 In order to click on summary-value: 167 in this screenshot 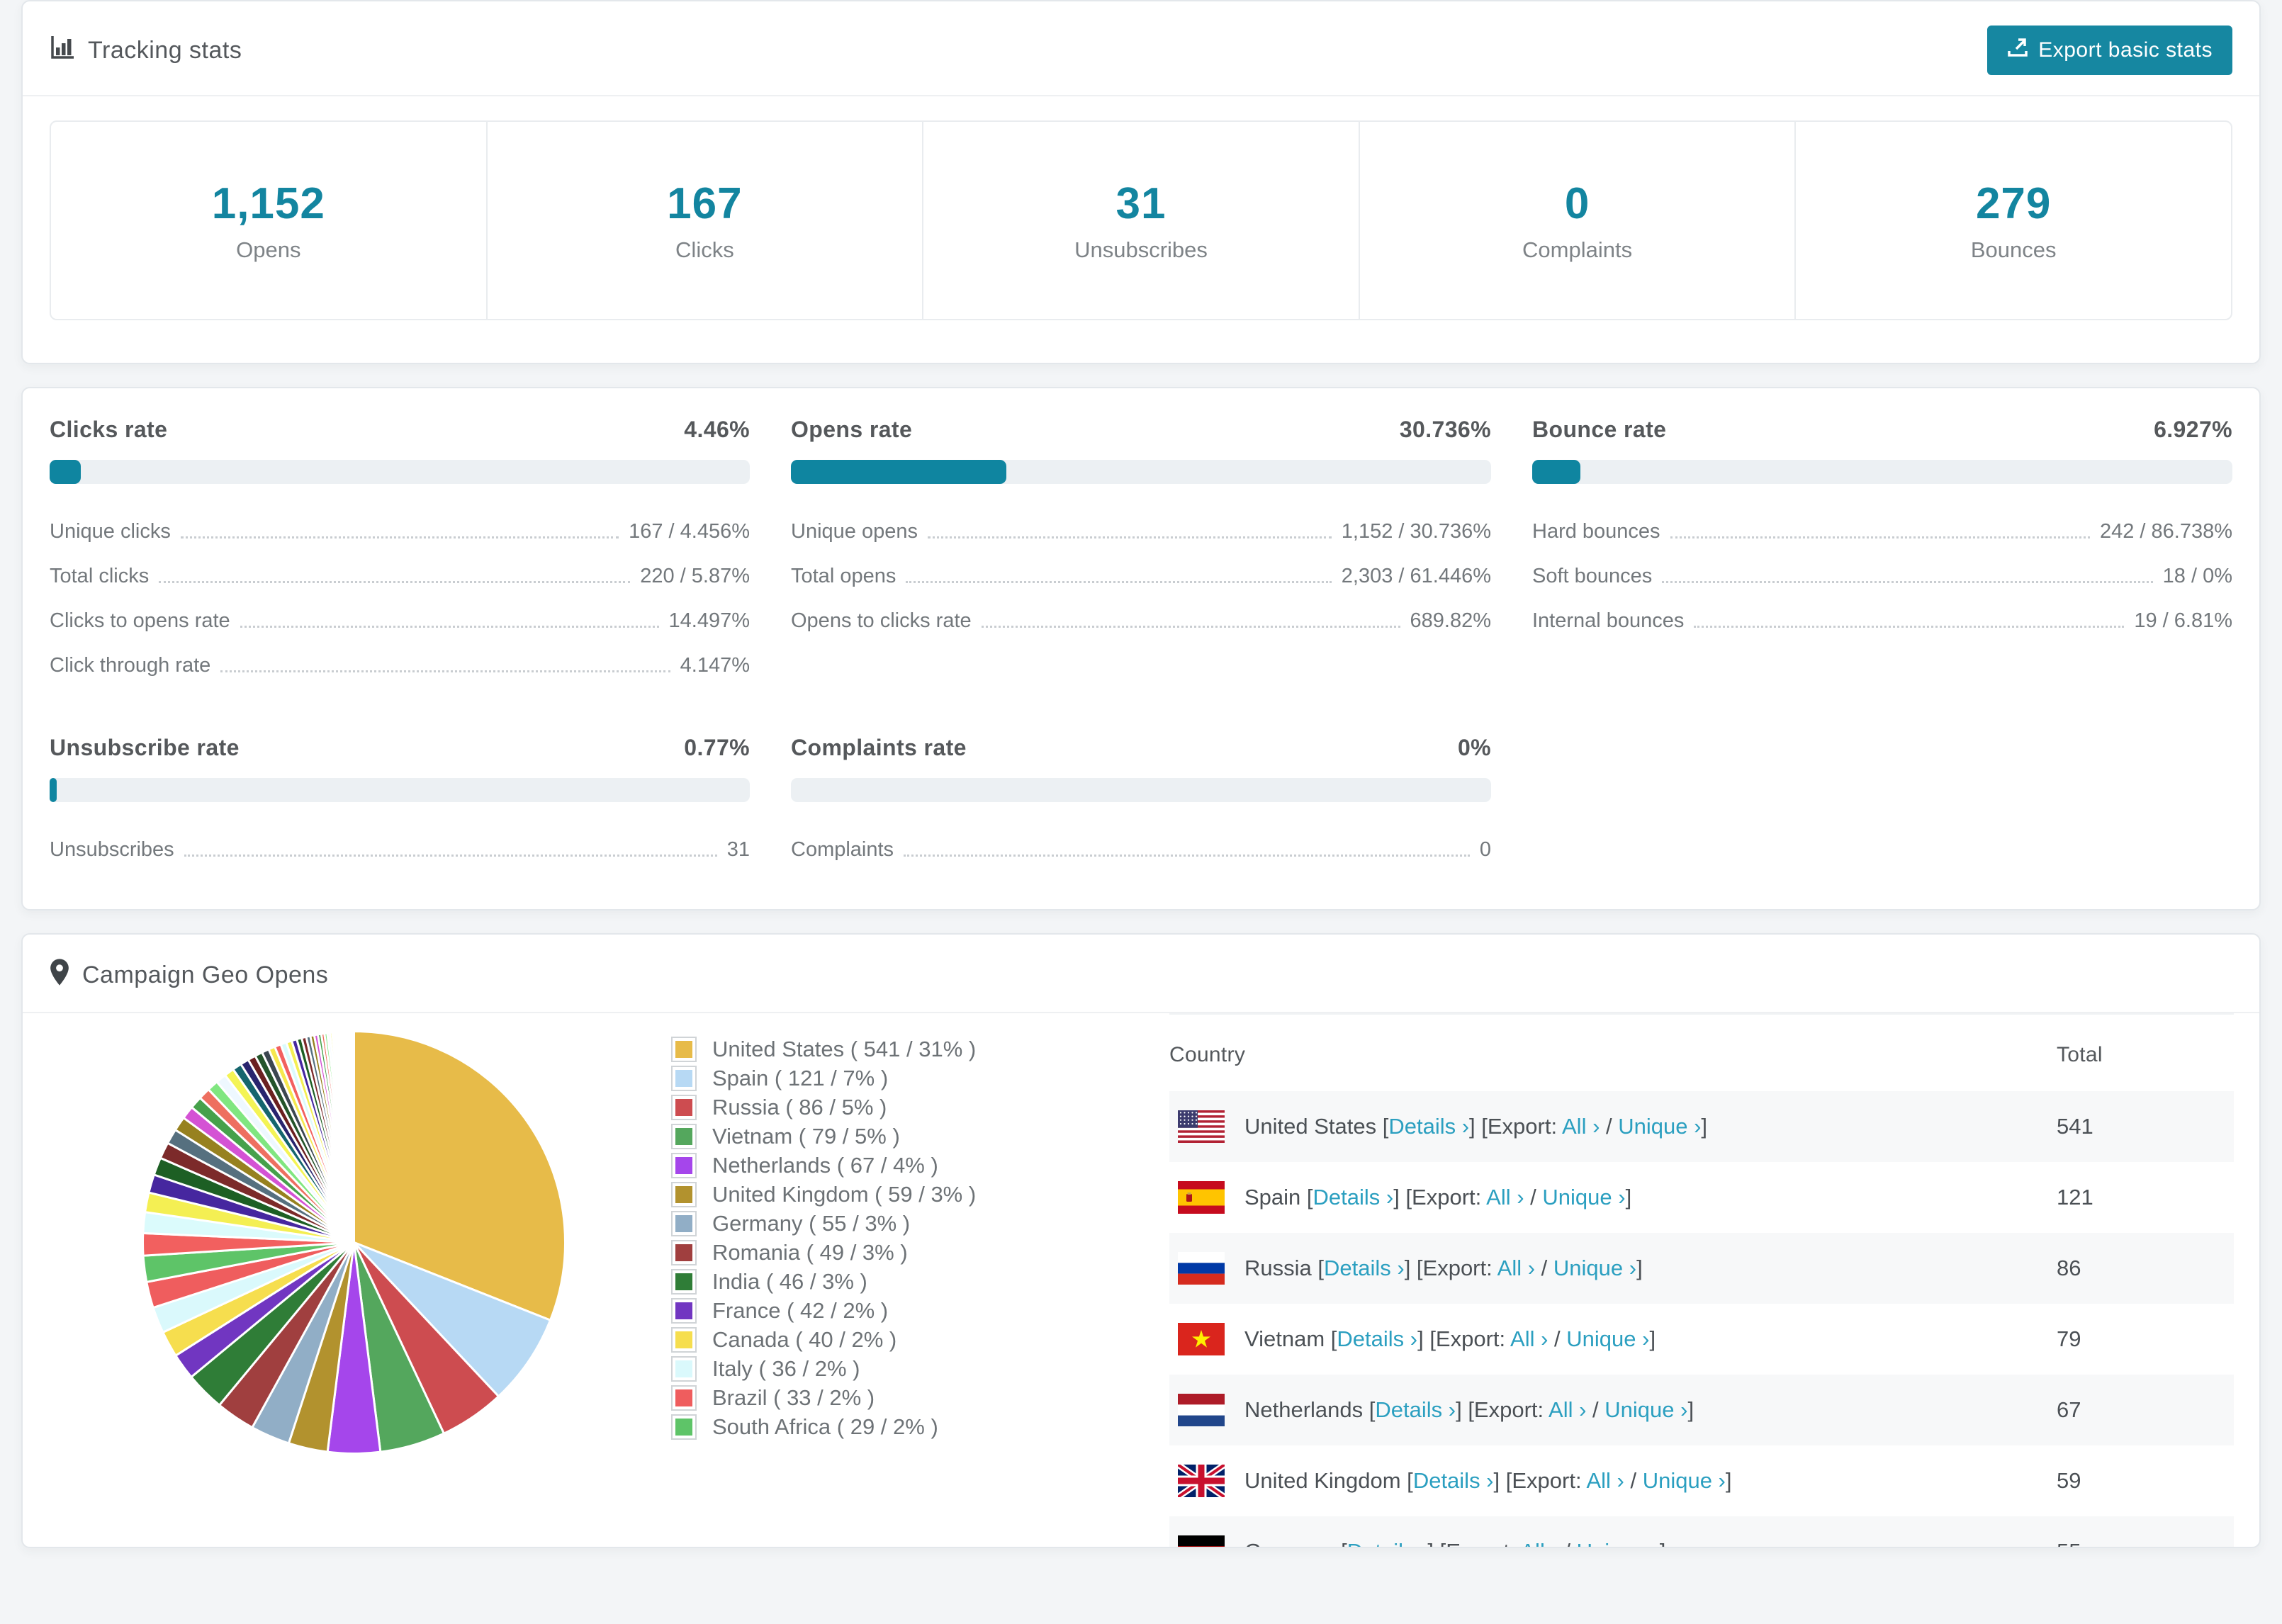, I will do `click(705, 203)`.